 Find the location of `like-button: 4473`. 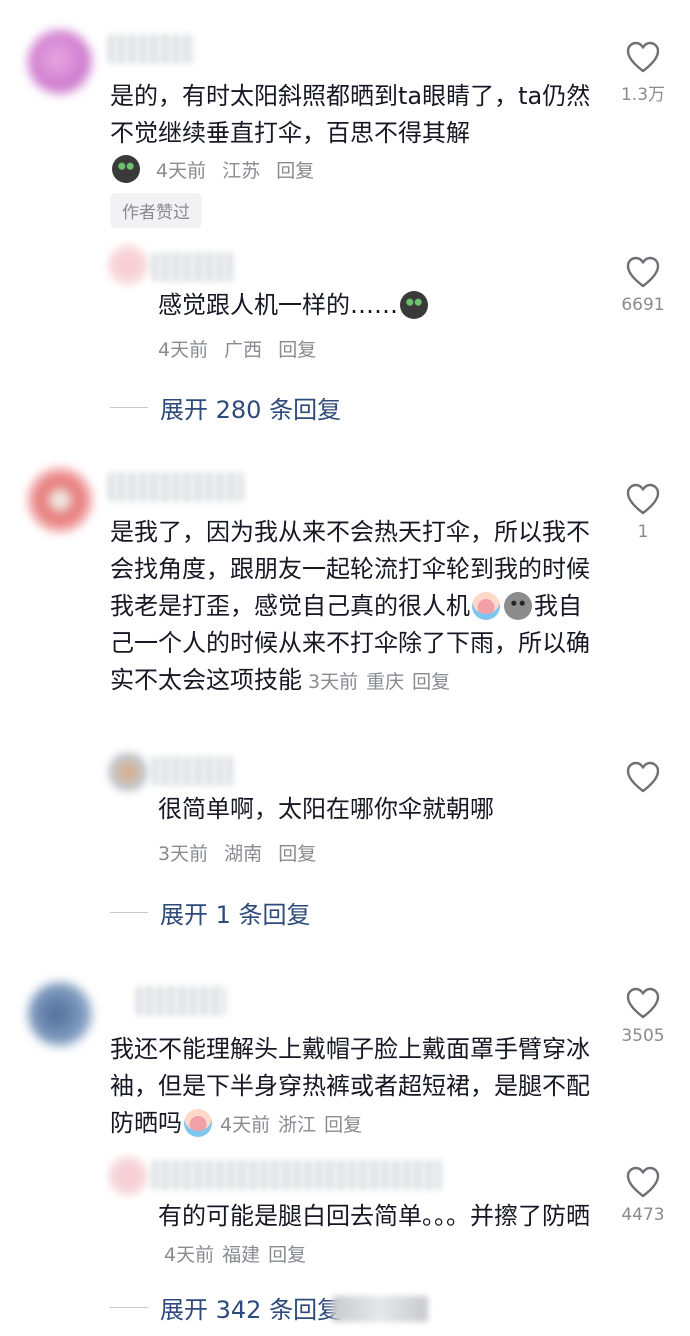

like-button: 4473 is located at coordinates (643, 1195).